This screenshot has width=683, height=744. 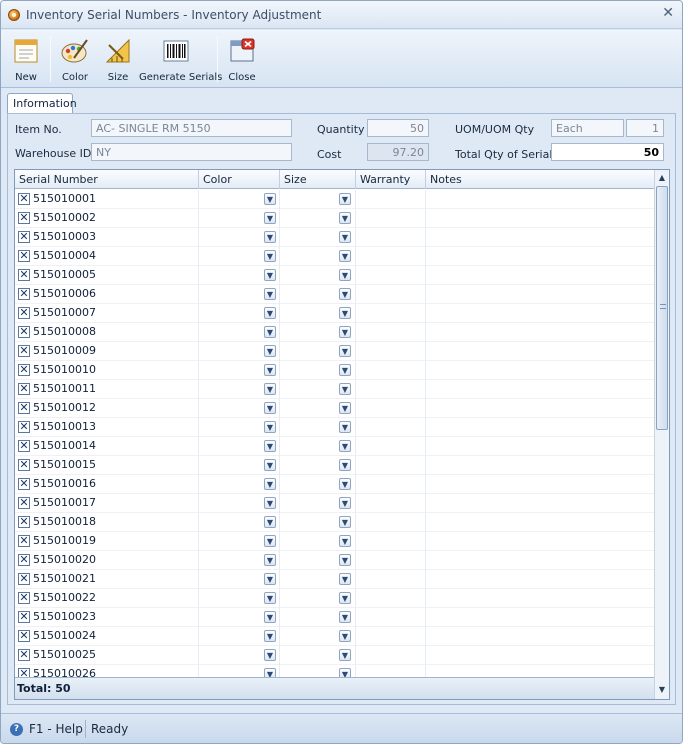 What do you see at coordinates (335, 199) in the screenshot?
I see `table-row: ✕ 515010001 ▼ ▼` at bounding box center [335, 199].